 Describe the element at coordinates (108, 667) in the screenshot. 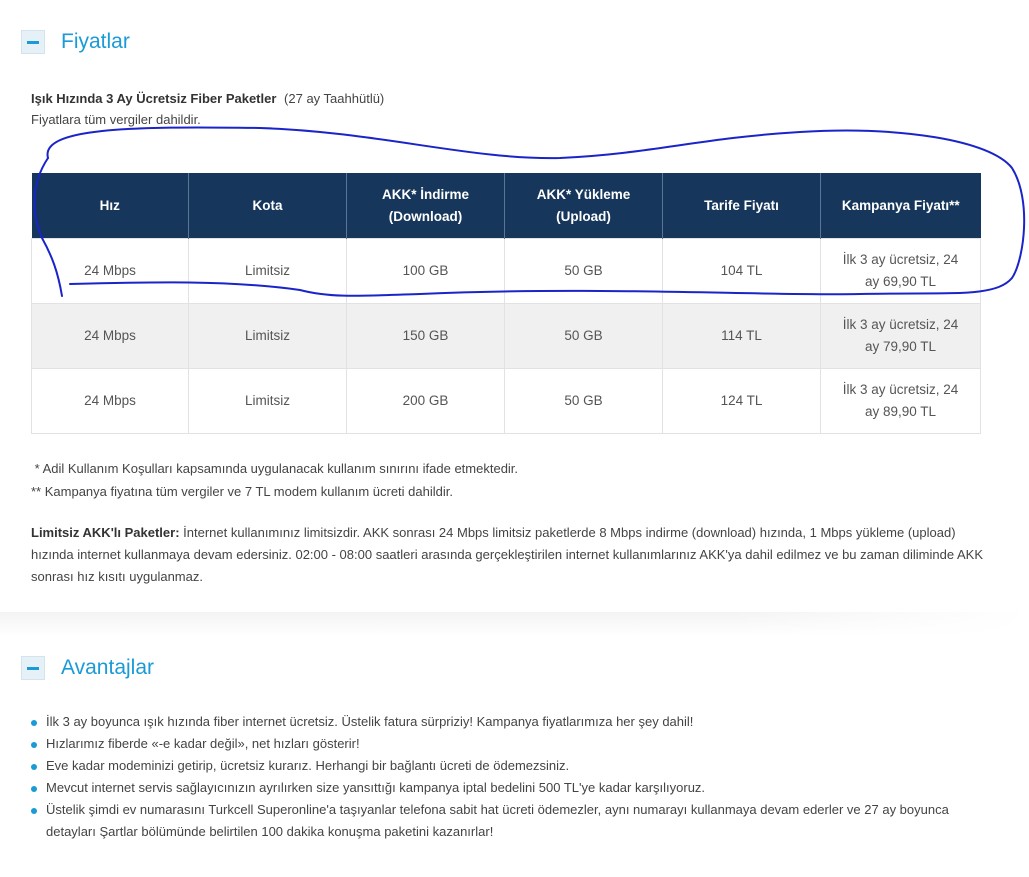

I see `advantages-section-title: Avantajlar` at that location.